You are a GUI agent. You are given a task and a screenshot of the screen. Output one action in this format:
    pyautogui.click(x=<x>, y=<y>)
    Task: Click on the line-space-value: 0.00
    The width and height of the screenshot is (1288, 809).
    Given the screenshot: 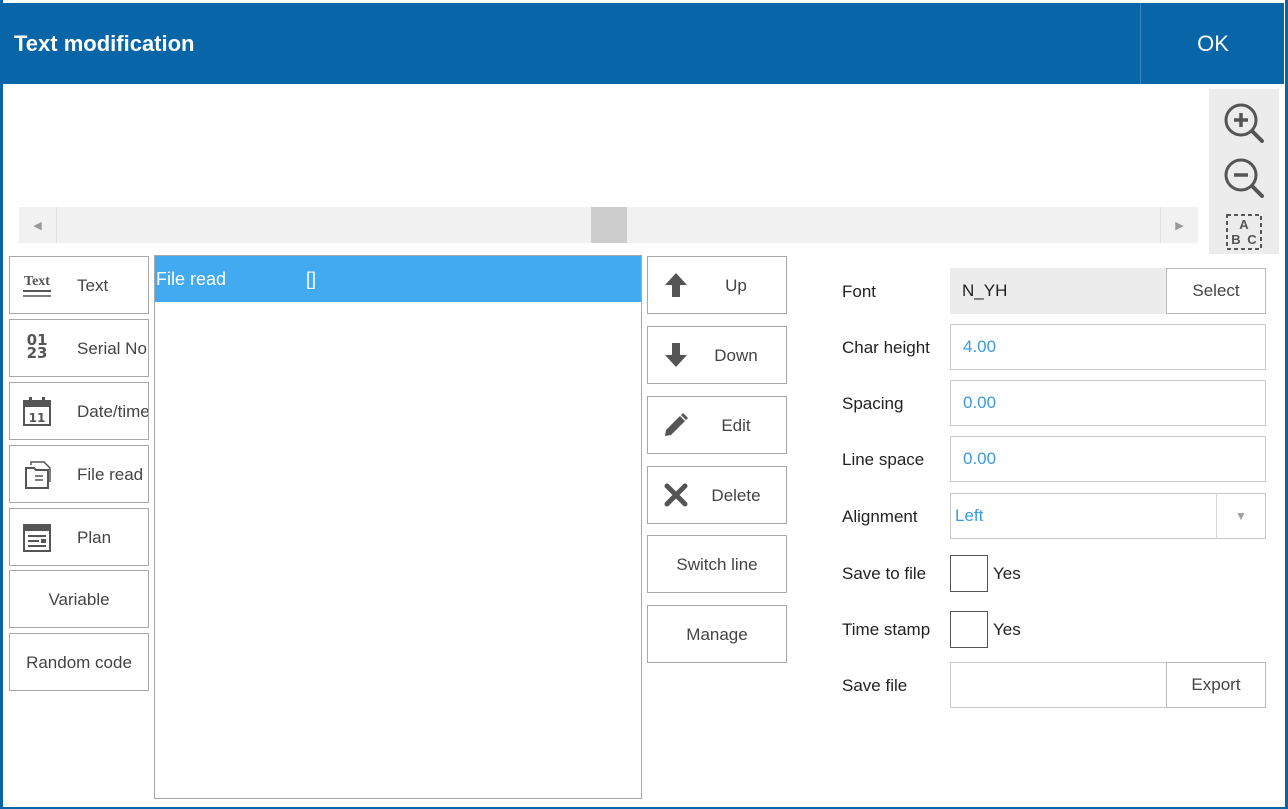 What is the action you would take?
    pyautogui.click(x=980, y=458)
    